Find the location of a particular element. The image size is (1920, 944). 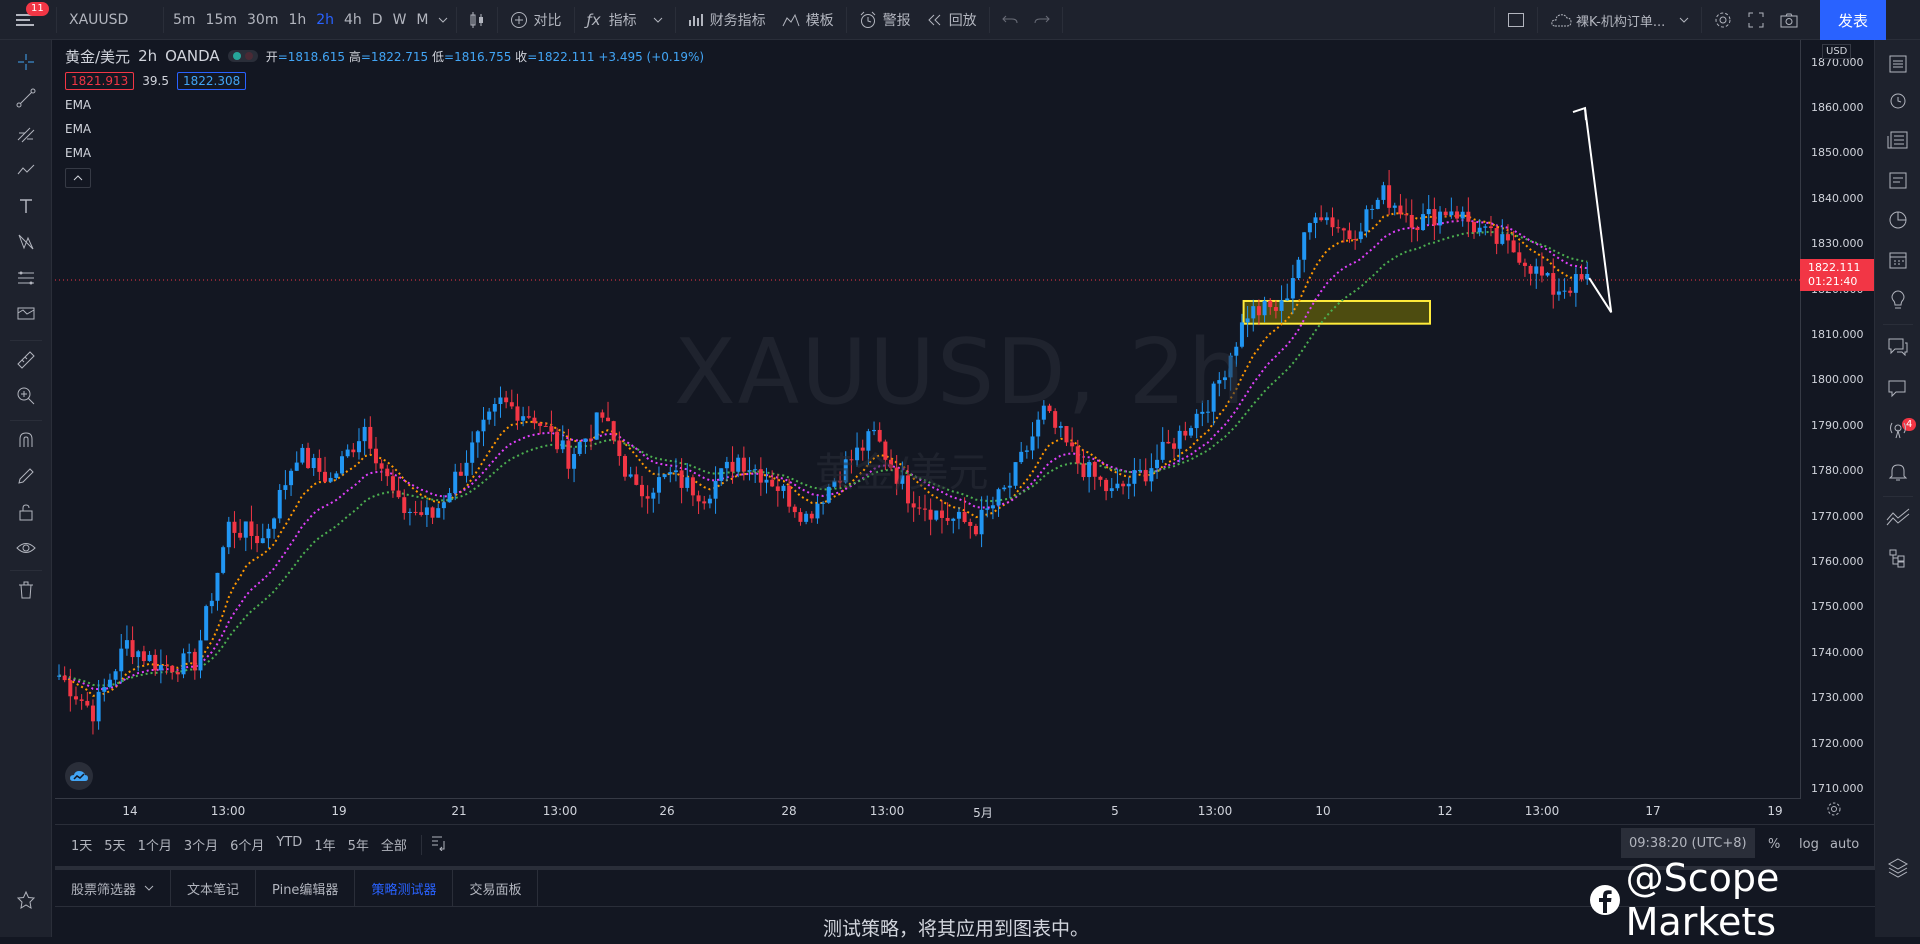

bottom-tab: 策略测试器 is located at coordinates (404, 888).